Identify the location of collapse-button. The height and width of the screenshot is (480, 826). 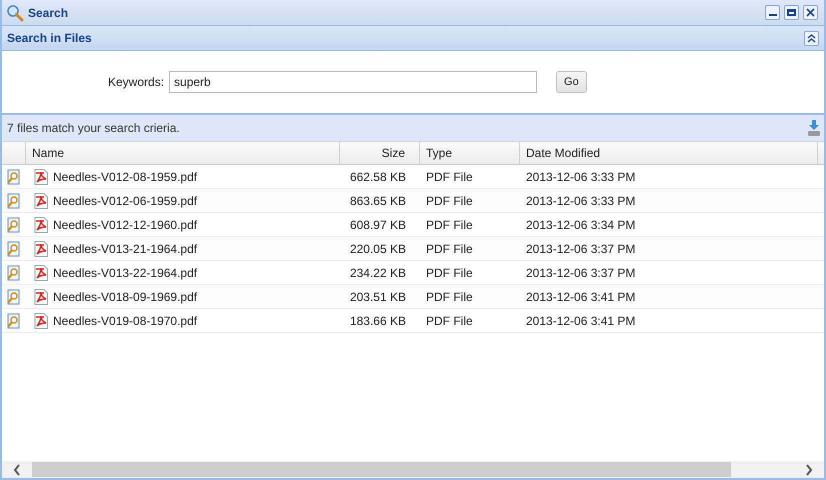
(811, 38).